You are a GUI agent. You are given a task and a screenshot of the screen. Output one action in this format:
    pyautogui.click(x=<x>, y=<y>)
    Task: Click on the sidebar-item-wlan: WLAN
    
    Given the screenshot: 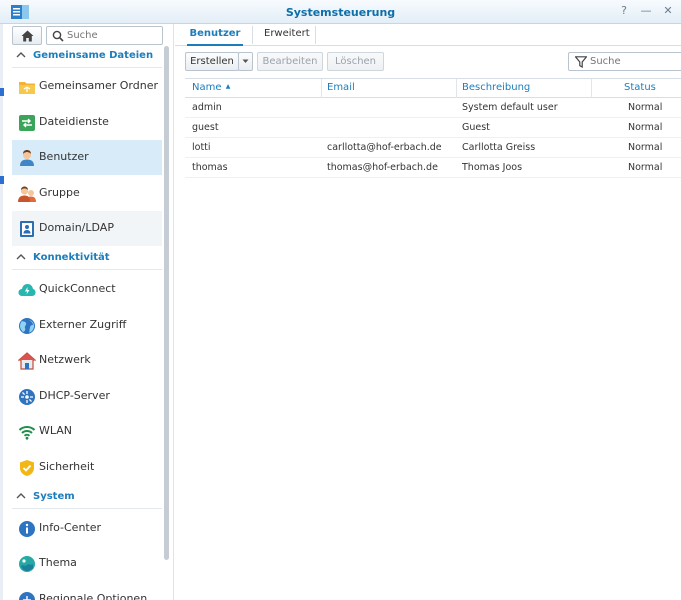 What is the action you would take?
    pyautogui.click(x=87, y=431)
    